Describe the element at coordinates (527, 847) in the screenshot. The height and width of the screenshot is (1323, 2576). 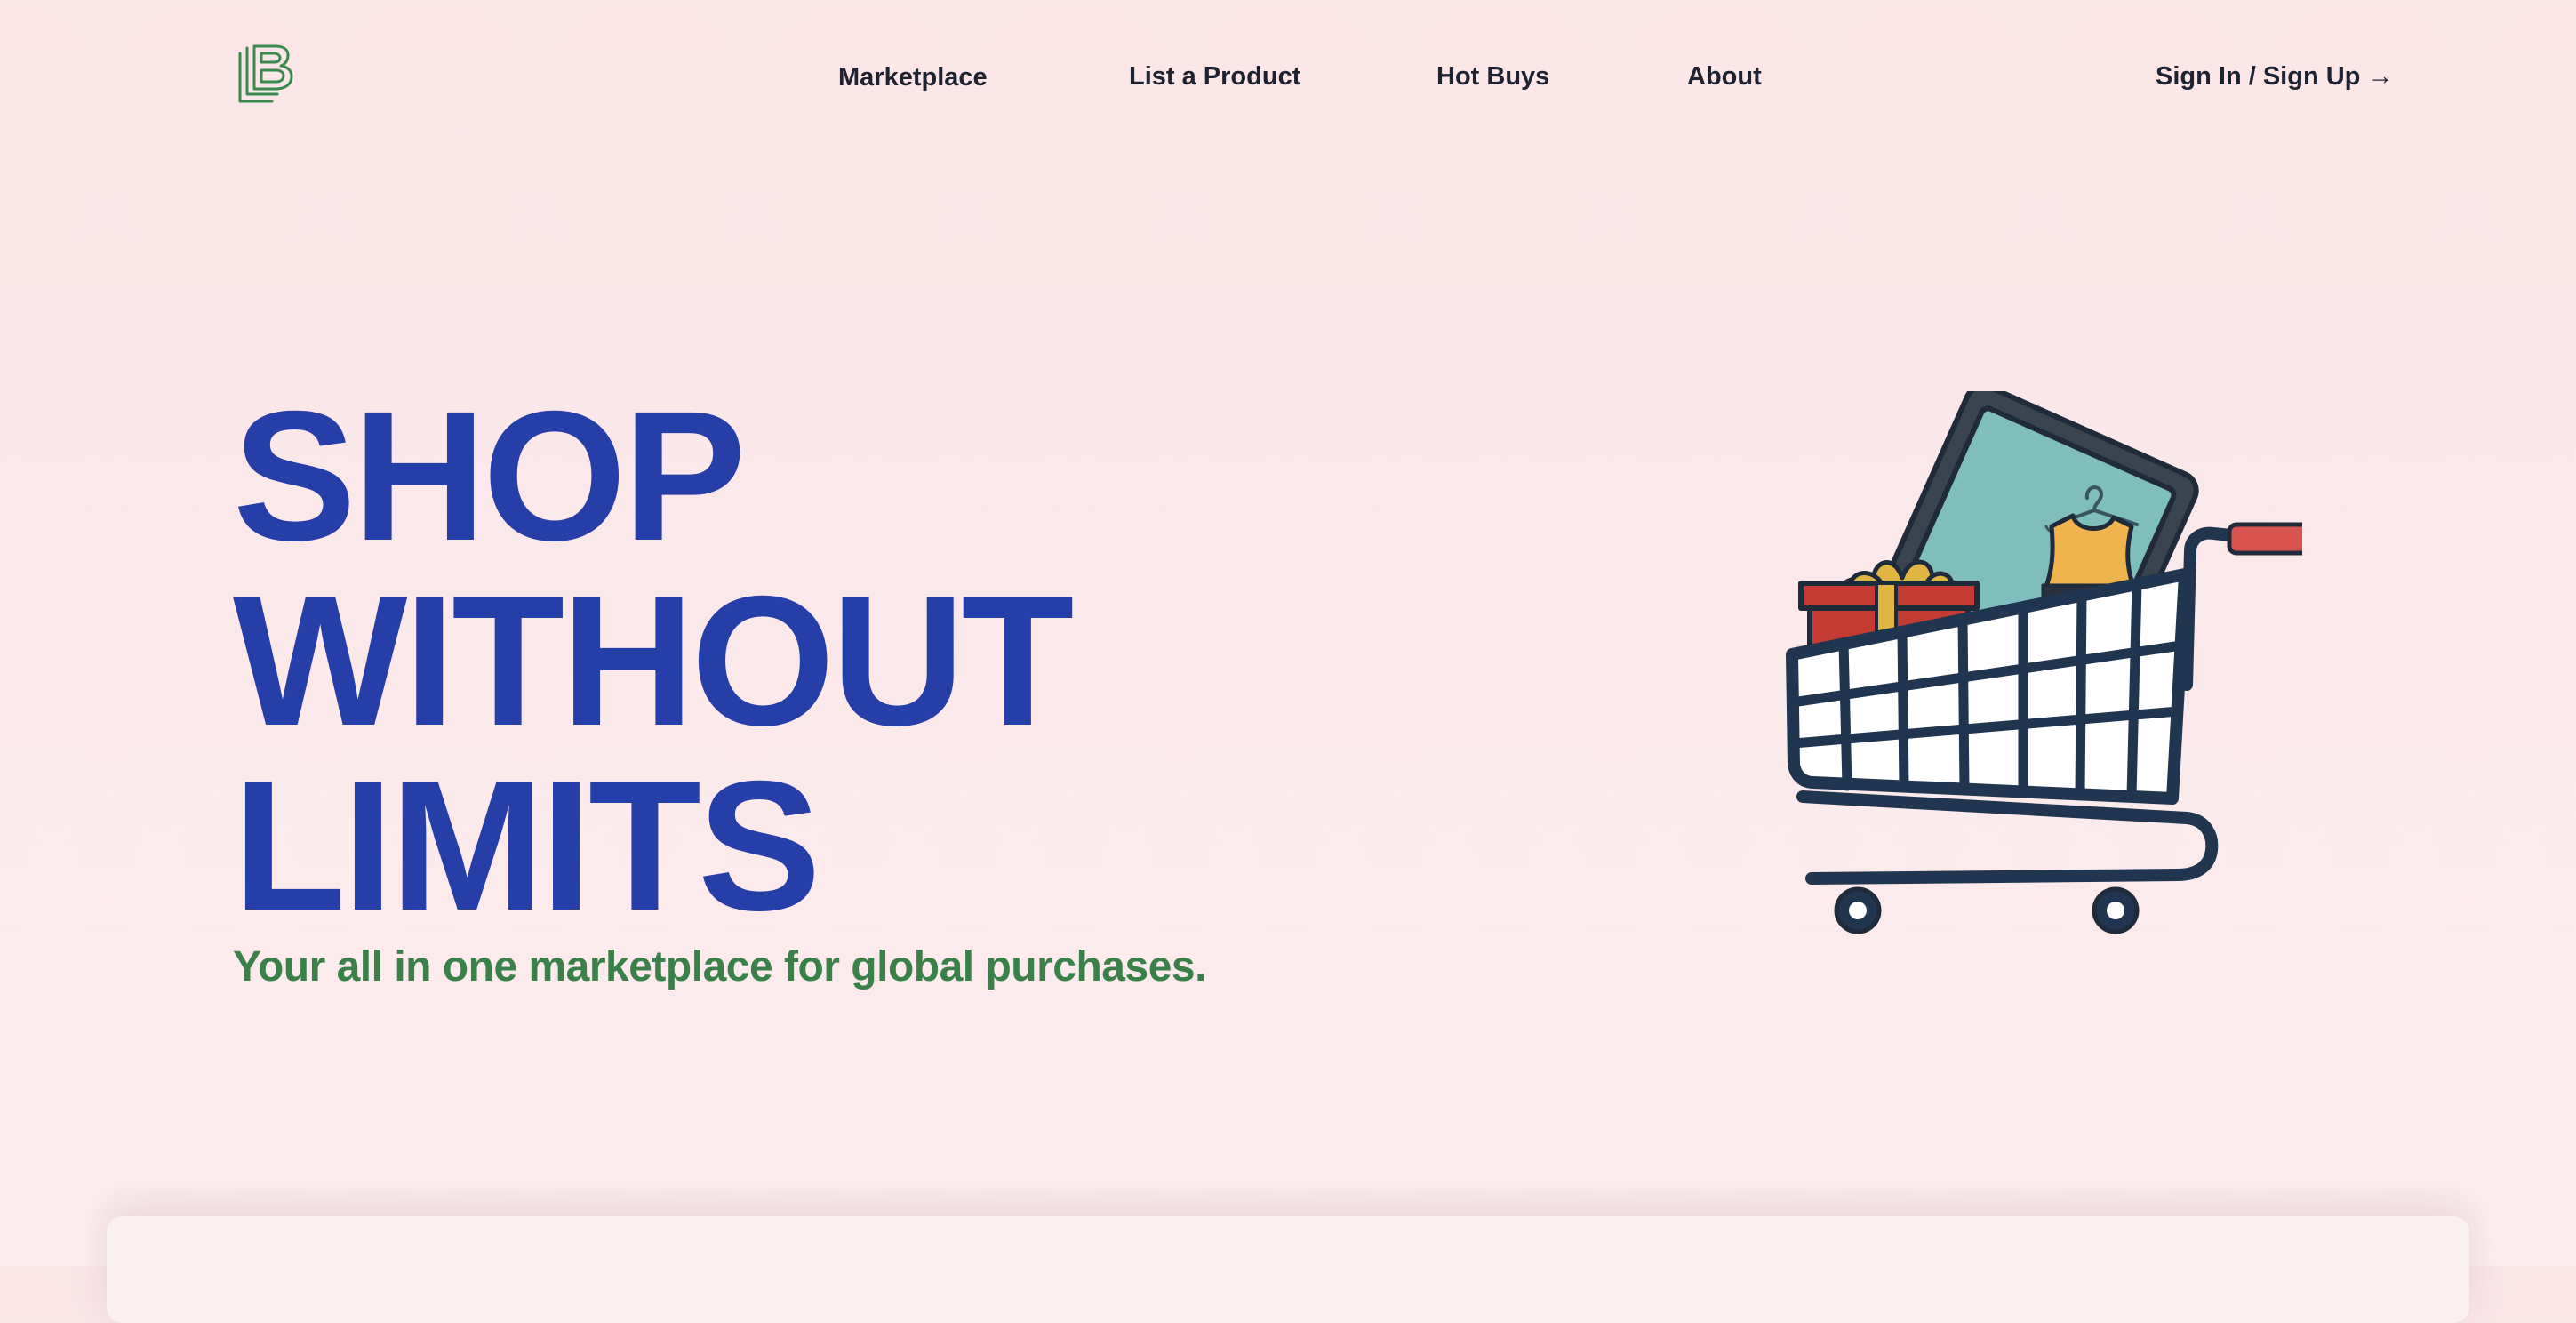
I see `hero-title-line-3: LIMITS` at that location.